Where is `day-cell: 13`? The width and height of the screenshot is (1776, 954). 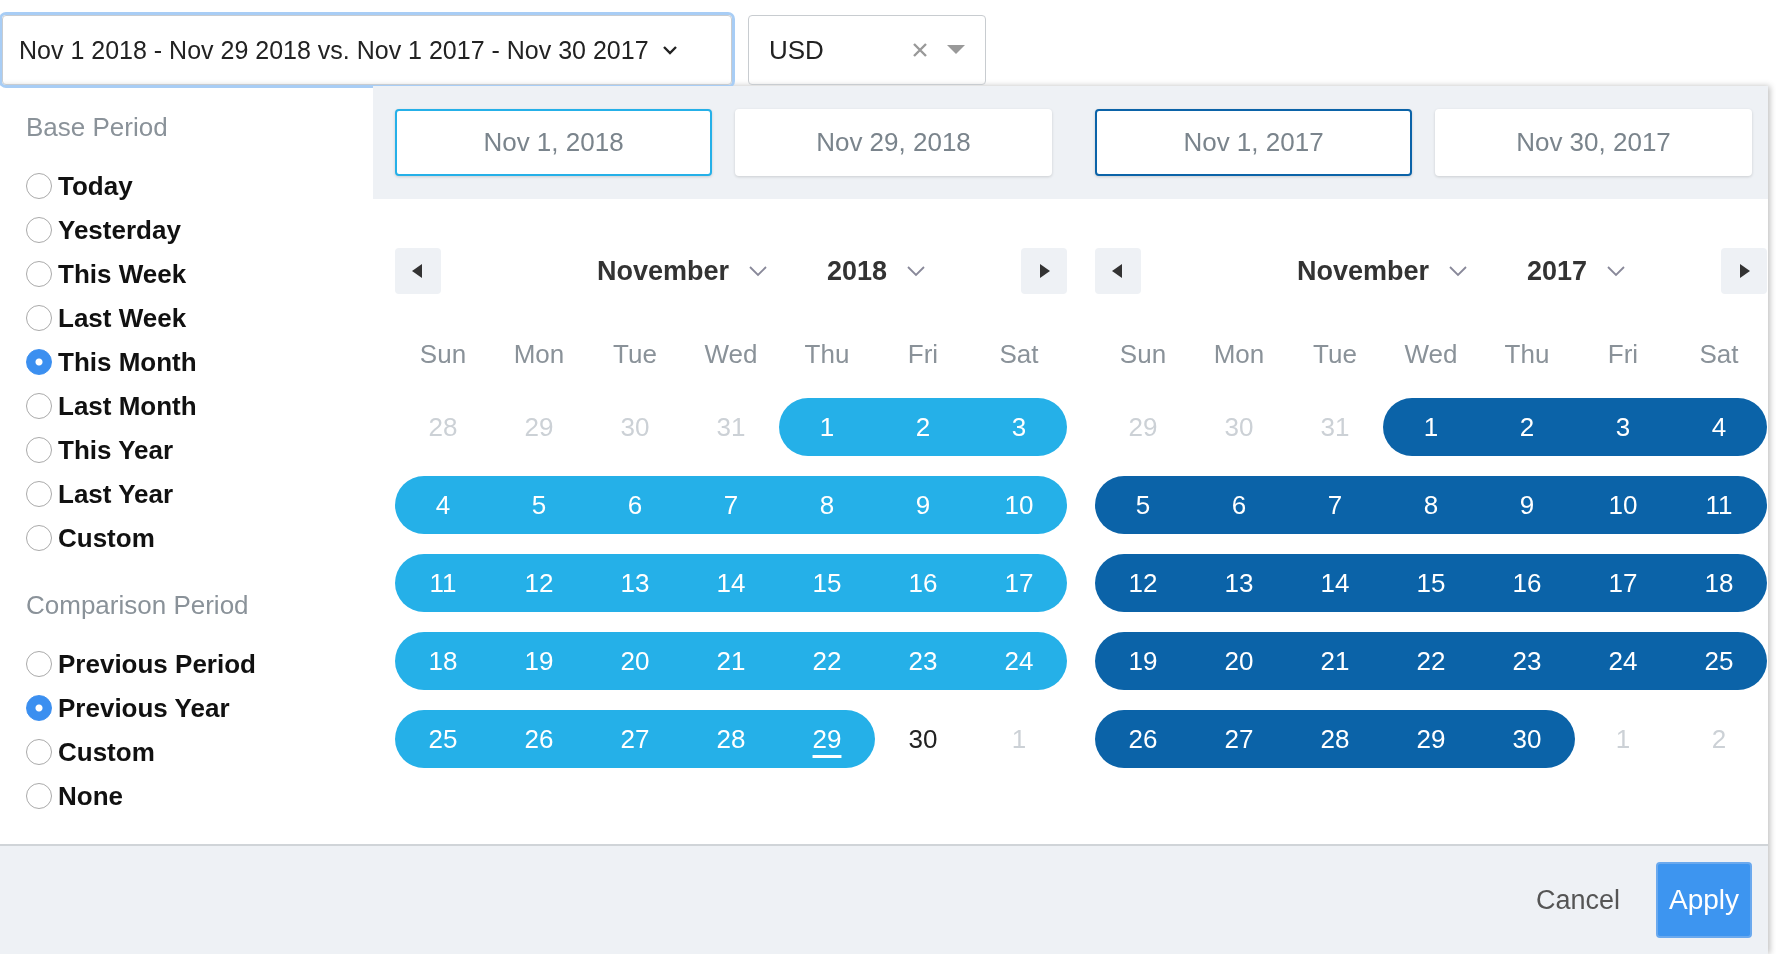 day-cell: 13 is located at coordinates (1239, 583).